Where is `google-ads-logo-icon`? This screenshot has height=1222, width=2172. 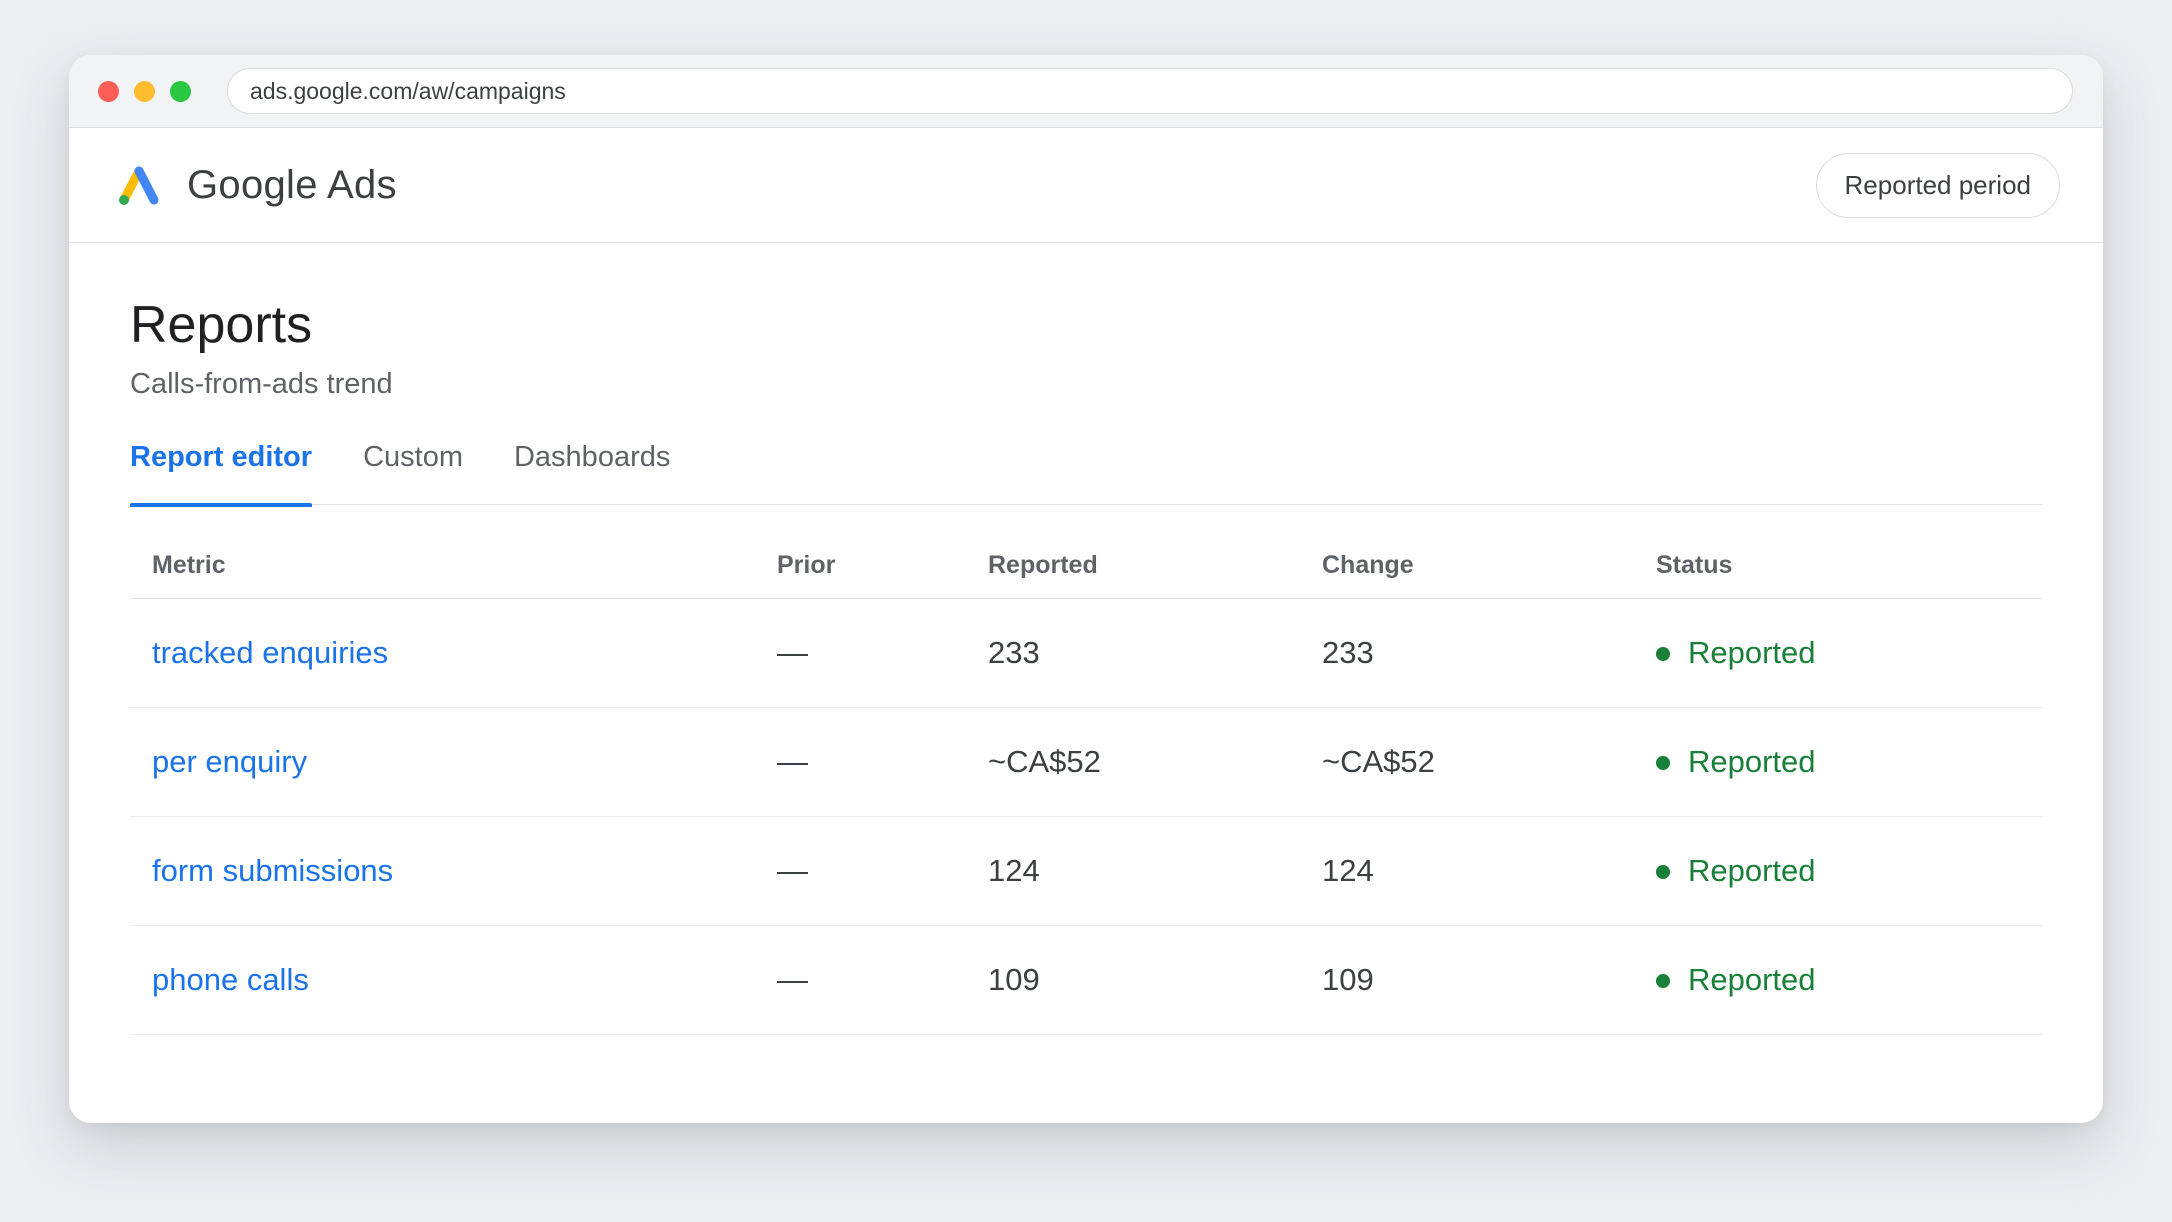 google-ads-logo-icon is located at coordinates (139, 185).